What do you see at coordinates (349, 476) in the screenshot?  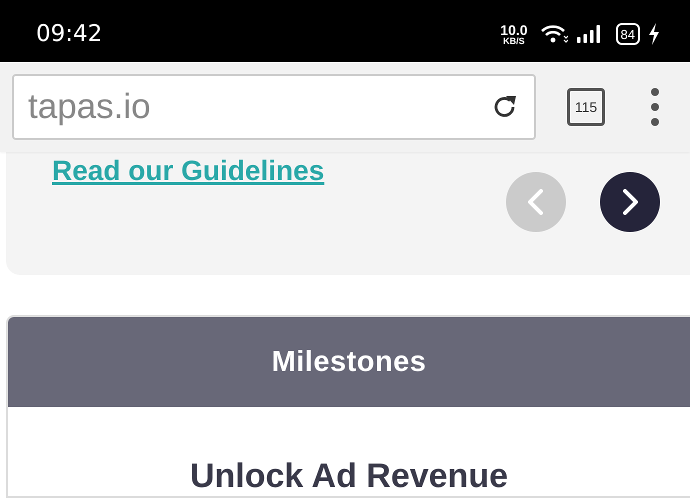 I see `milestone-title: Unlock Ad Revenue` at bounding box center [349, 476].